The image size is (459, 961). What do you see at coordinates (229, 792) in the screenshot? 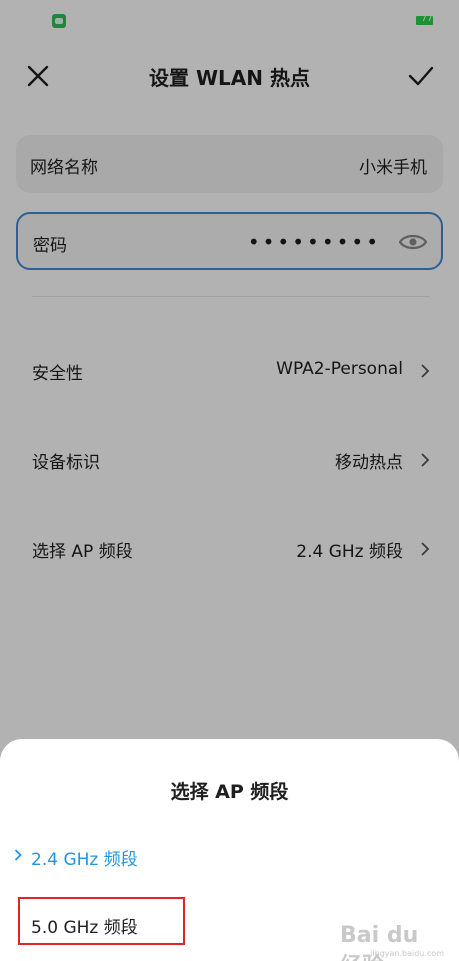
I see `sheet-title: 选择 AP 频段` at bounding box center [229, 792].